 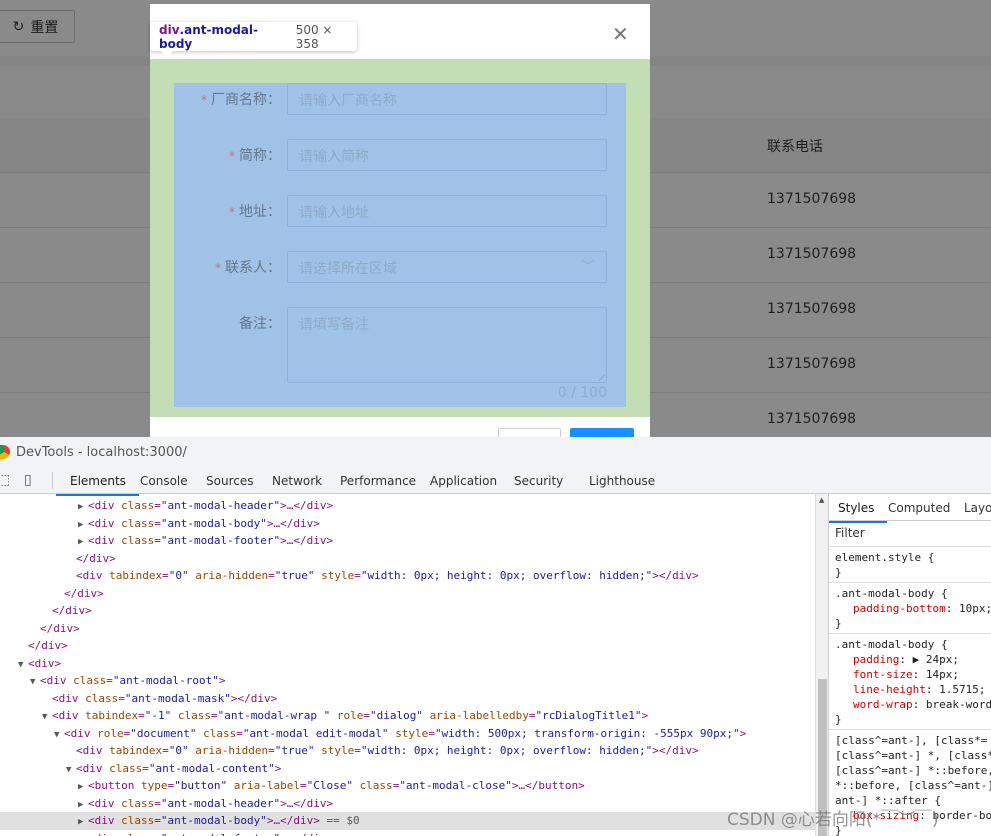 What do you see at coordinates (833, 820) in the screenshot?
I see `watermark: CSDN @心若向阳(*￣︶￣)` at bounding box center [833, 820].